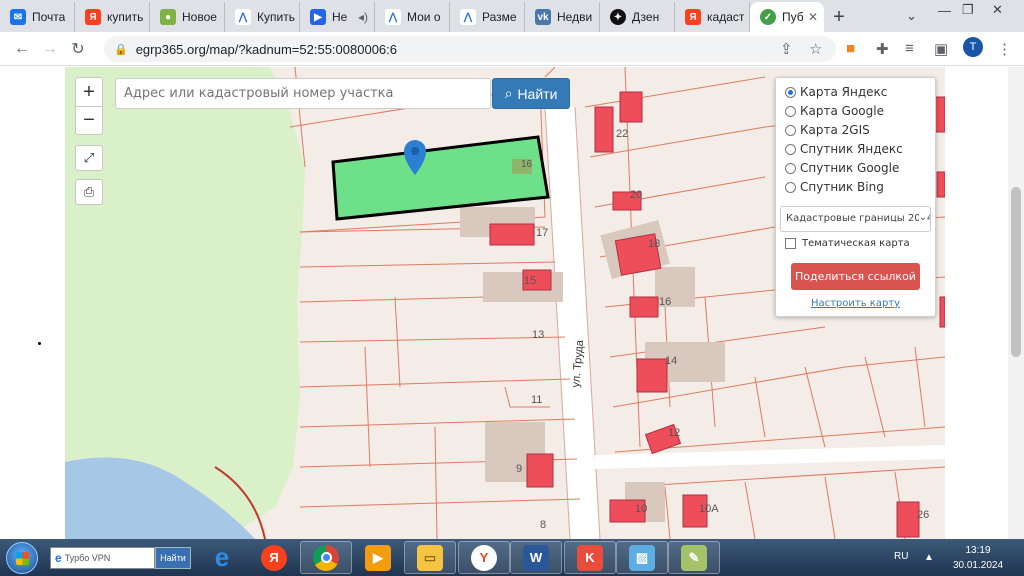 The image size is (1024, 576). I want to click on tab-active: ✓ Пуб ✕, so click(787, 17).